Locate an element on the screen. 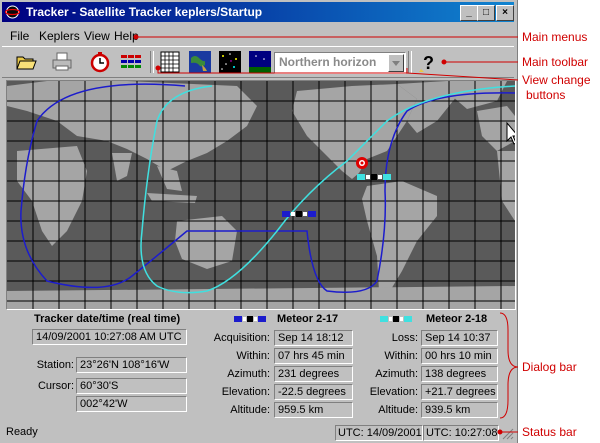 Image resolution: width=600 pixels, height=443 pixels. annotation-view-change: View change is located at coordinates (556, 80).